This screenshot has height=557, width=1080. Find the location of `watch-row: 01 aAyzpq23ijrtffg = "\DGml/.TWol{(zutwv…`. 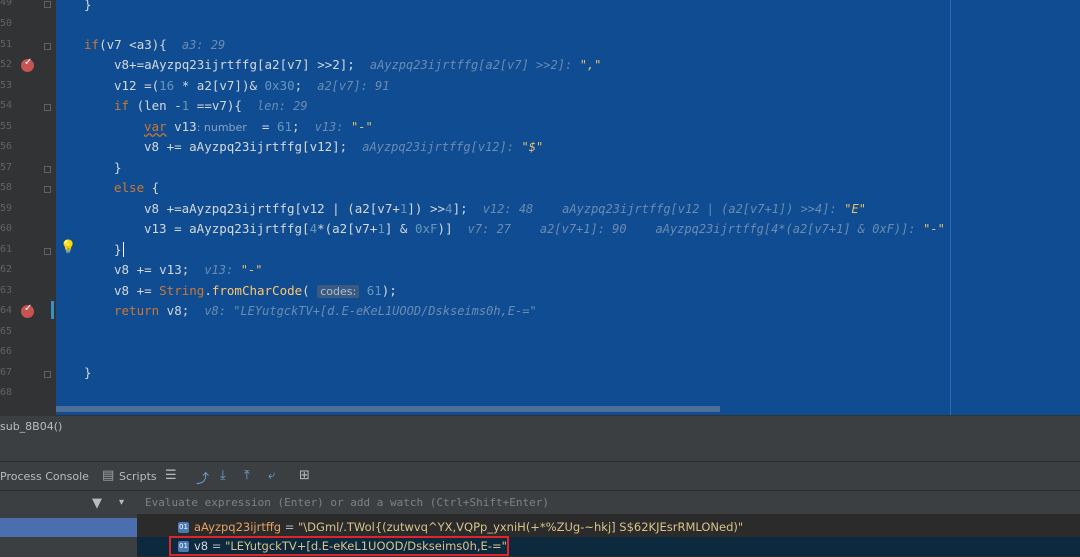

watch-row: 01 aAyzpq23ijrtffg = "\DGml/.TWol{(zutwv… is located at coordinates (608, 527).